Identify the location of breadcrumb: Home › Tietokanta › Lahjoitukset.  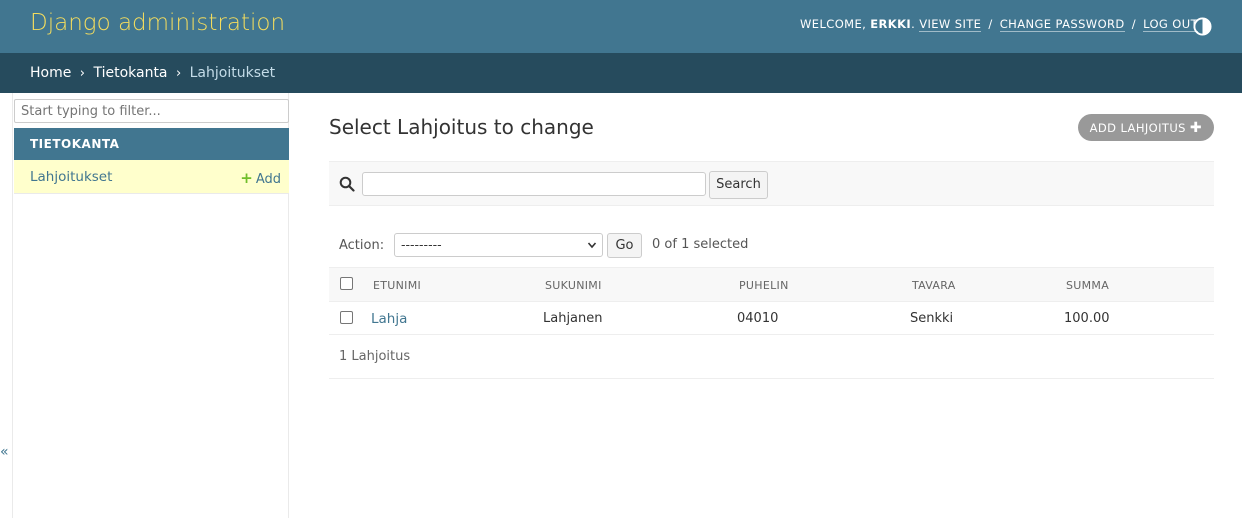
(621, 73).